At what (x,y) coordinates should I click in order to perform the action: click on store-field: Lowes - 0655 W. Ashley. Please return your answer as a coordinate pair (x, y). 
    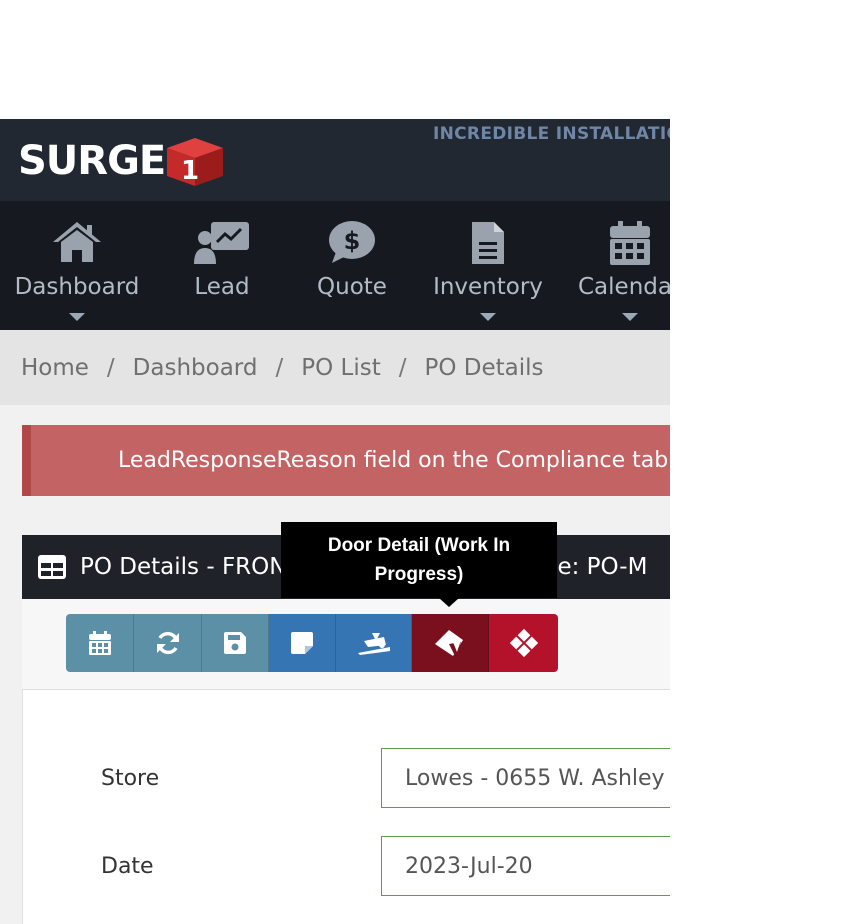
    Looking at the image, I should click on (525, 778).